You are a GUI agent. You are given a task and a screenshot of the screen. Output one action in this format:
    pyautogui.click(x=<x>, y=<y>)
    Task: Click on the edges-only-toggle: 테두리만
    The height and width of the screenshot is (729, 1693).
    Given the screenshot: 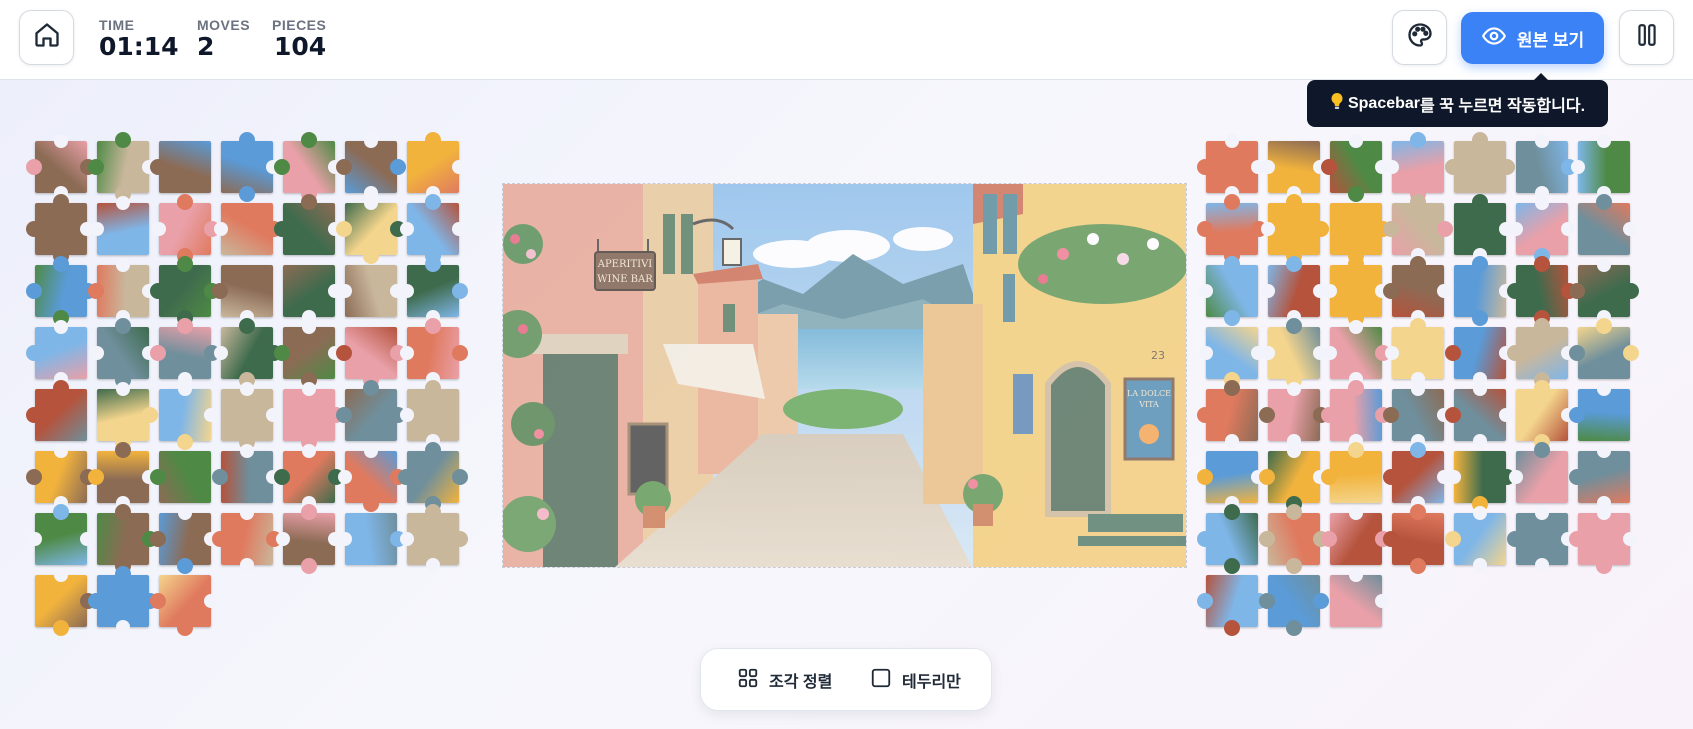 What is the action you would take?
    pyautogui.click(x=915, y=680)
    